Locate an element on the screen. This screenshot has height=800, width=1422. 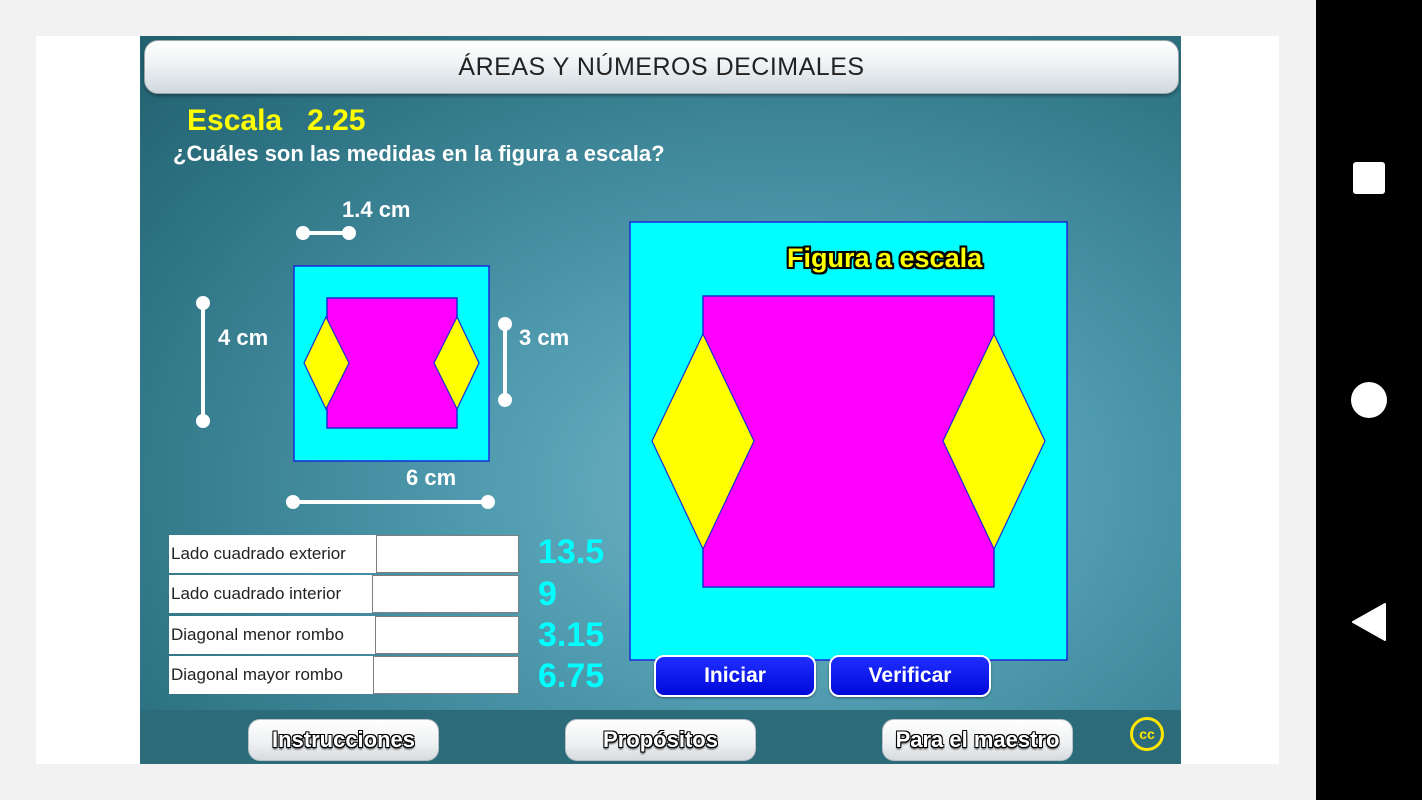
circle-icon is located at coordinates (1369, 400).